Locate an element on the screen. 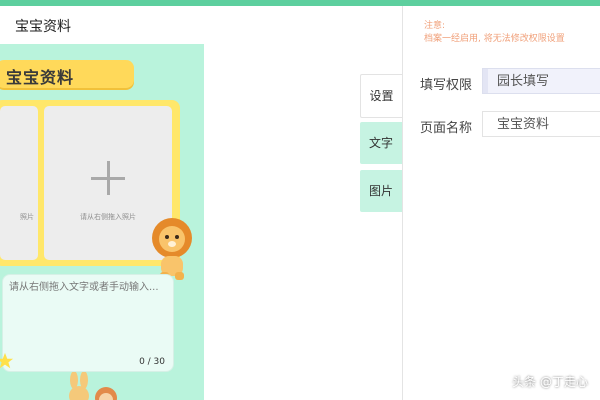 This screenshot has width=600, height=400. tab-text: 文字 is located at coordinates (381, 143).